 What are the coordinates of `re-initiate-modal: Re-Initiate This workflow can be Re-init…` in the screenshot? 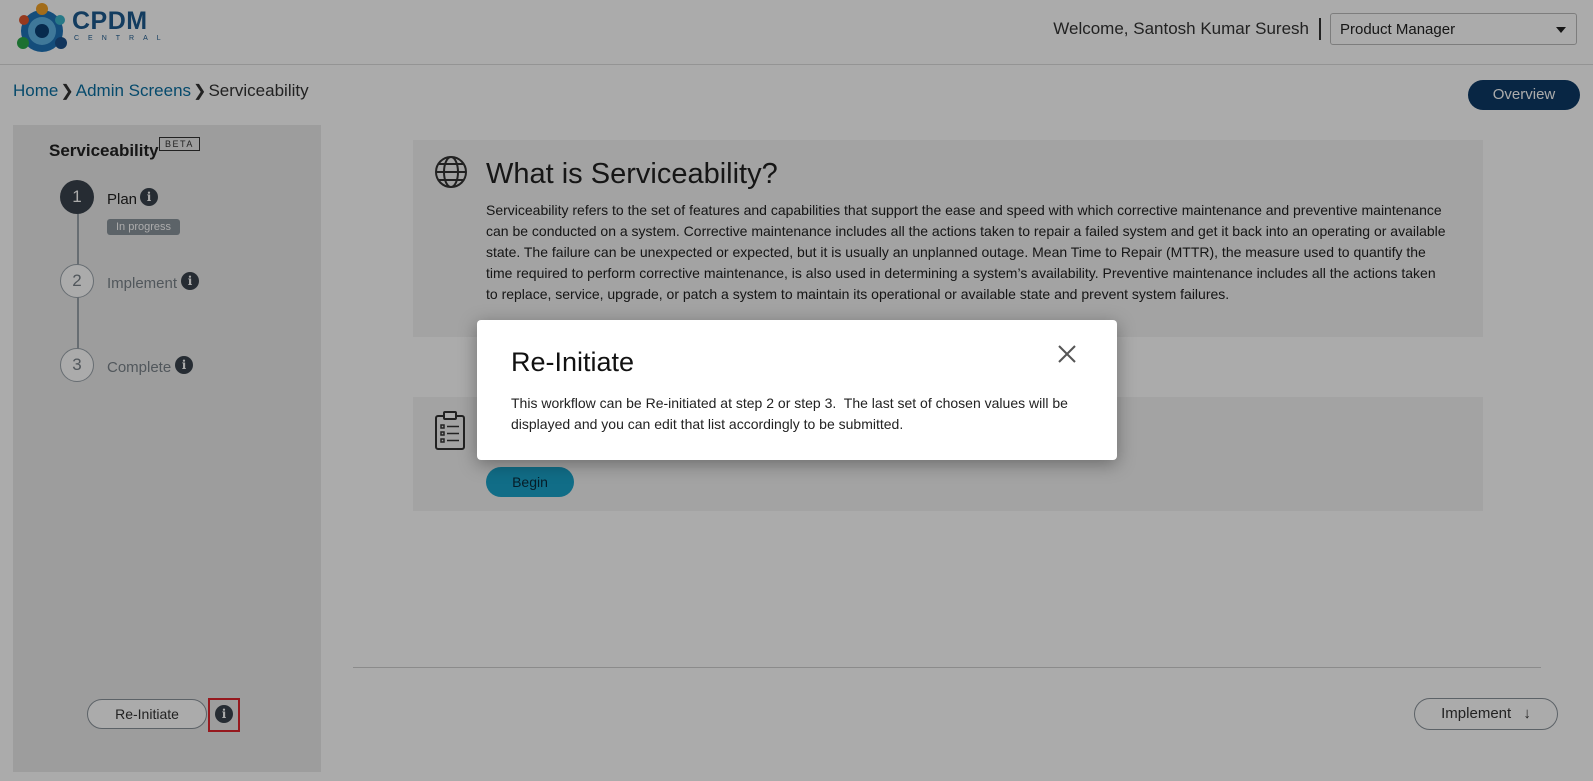 It's located at (797, 390).